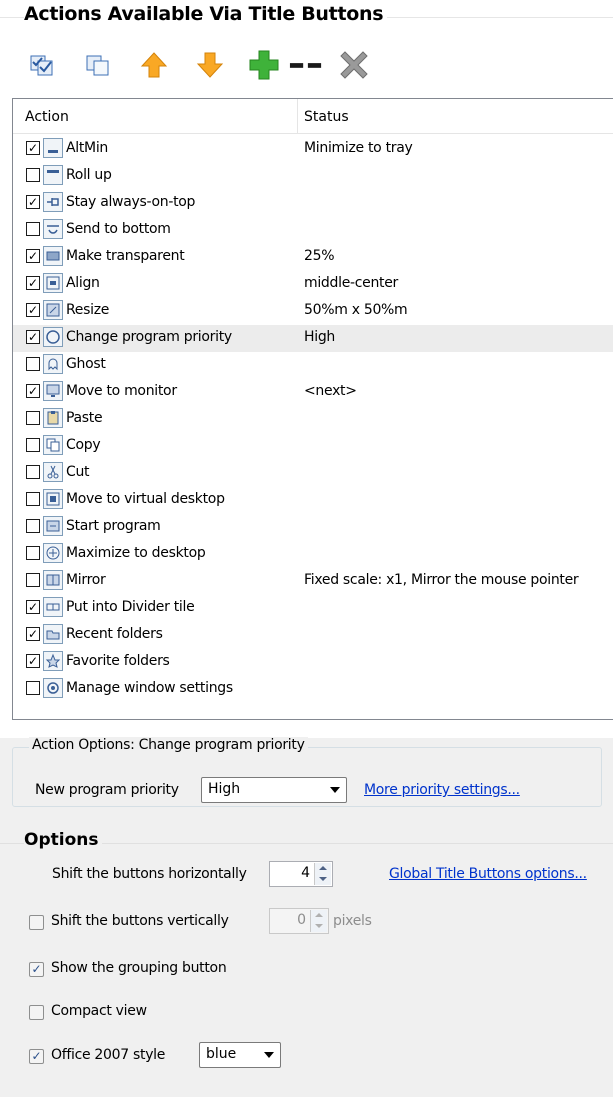 This screenshot has height=1097, width=613. I want to click on list-item: ✓ Favorite folders, so click(313, 662).